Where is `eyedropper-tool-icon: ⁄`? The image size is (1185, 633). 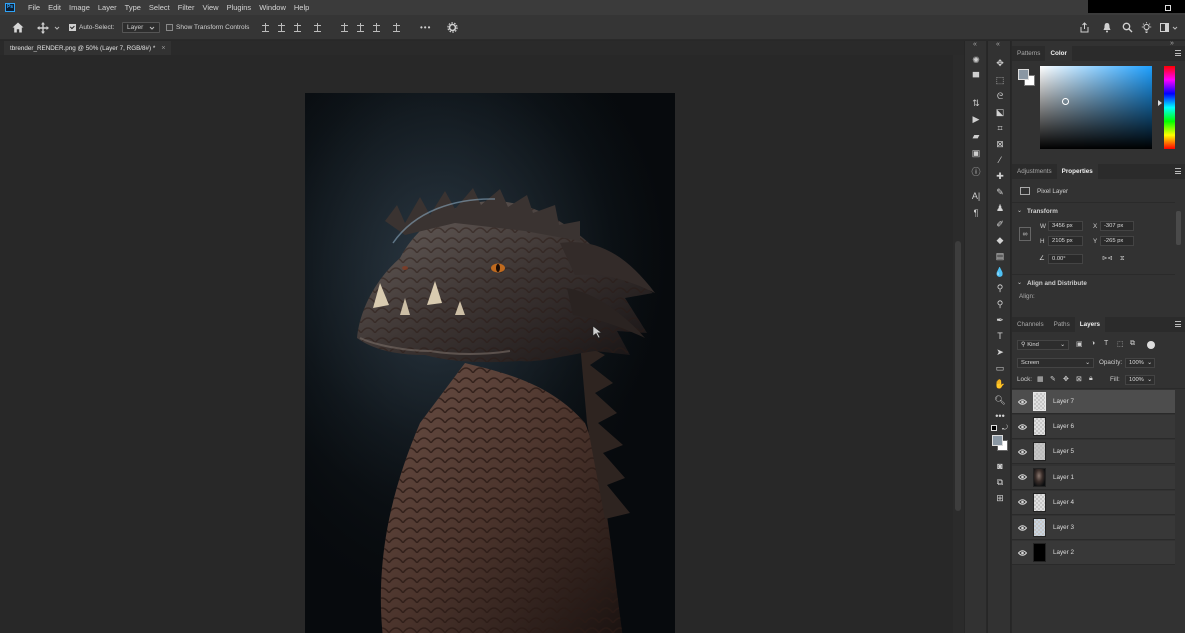 eyedropper-tool-icon: ⁄ is located at coordinates (1000, 160).